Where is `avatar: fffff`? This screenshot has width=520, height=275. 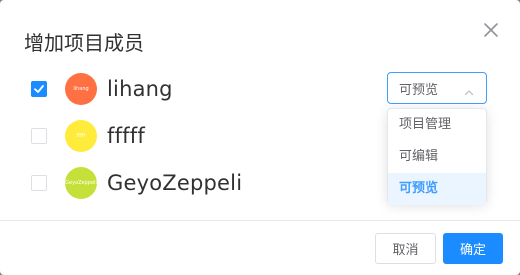
avatar: fffff is located at coordinates (81, 136).